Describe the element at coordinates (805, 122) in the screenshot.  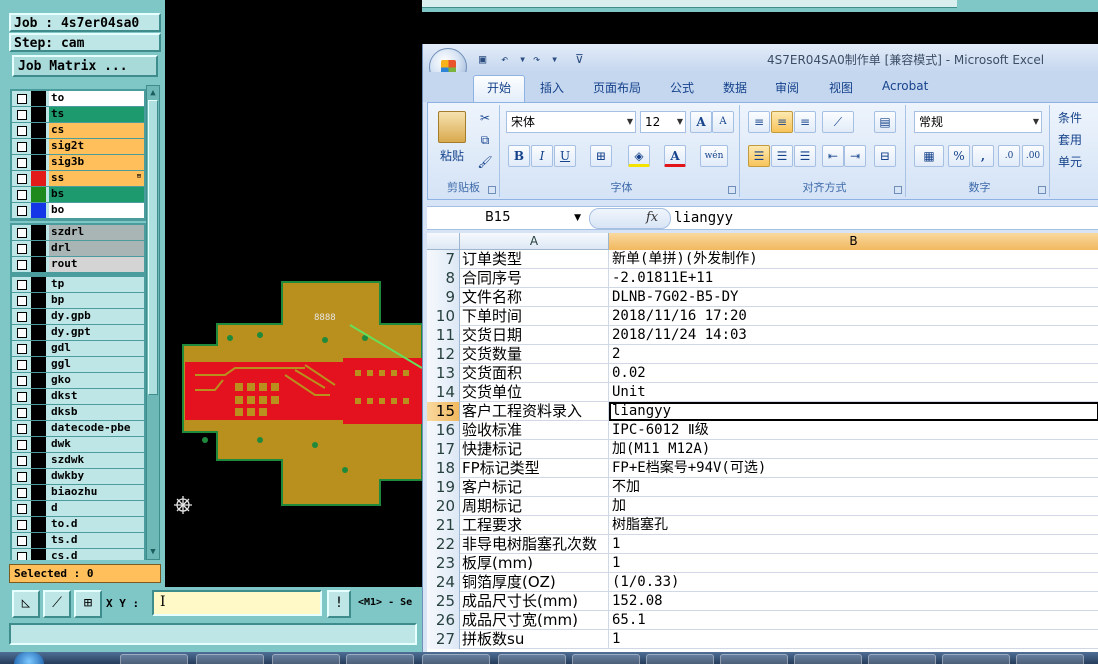
I see `align-bottom-icon: ≡` at that location.